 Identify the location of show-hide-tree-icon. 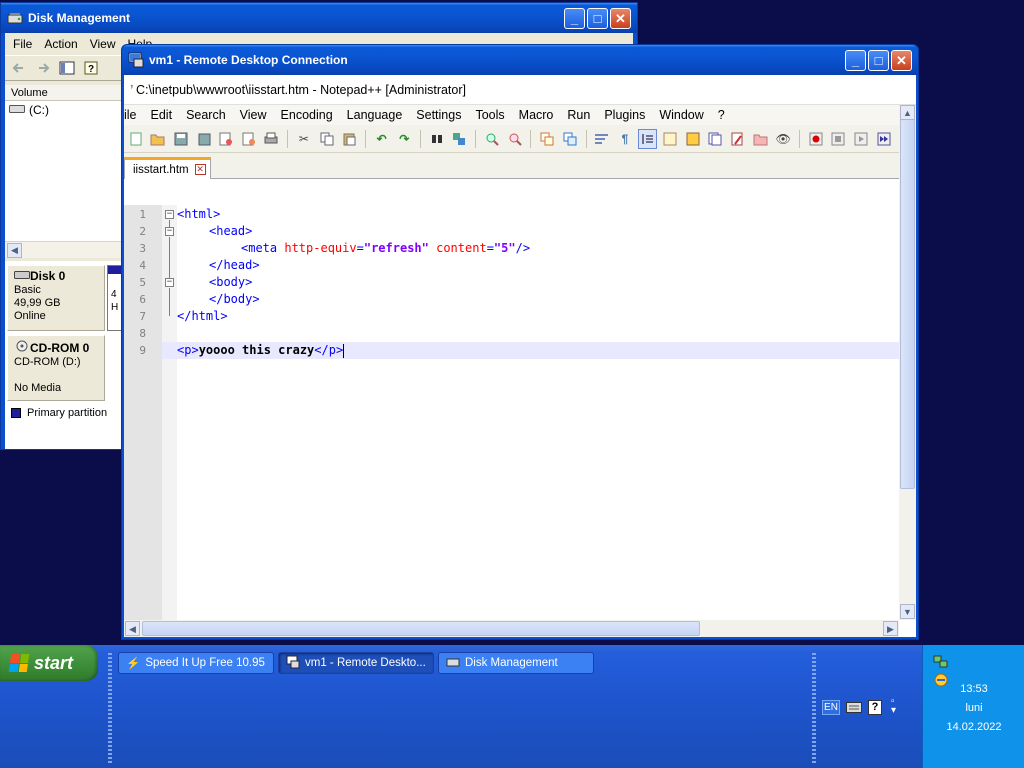
(67, 68).